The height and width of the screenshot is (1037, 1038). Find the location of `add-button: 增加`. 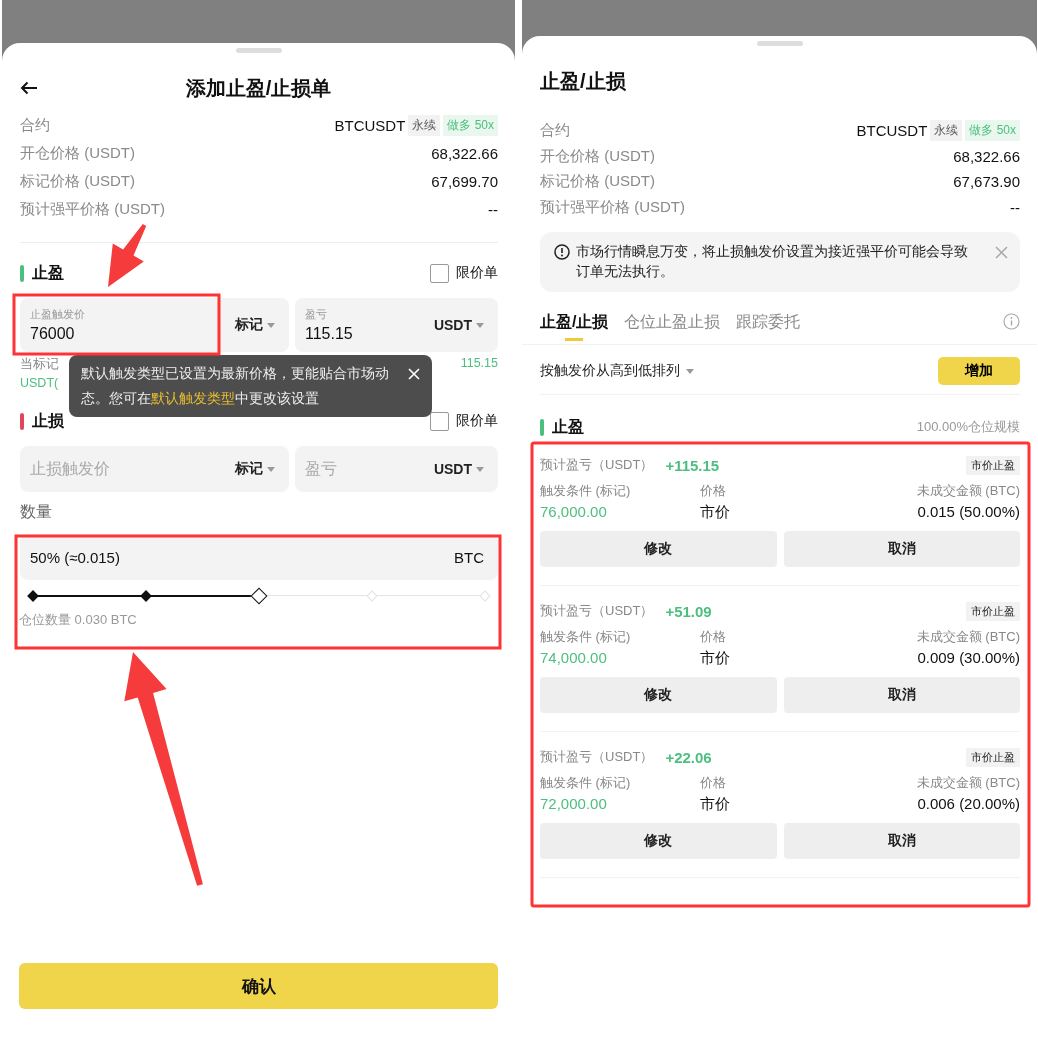

add-button: 增加 is located at coordinates (979, 371).